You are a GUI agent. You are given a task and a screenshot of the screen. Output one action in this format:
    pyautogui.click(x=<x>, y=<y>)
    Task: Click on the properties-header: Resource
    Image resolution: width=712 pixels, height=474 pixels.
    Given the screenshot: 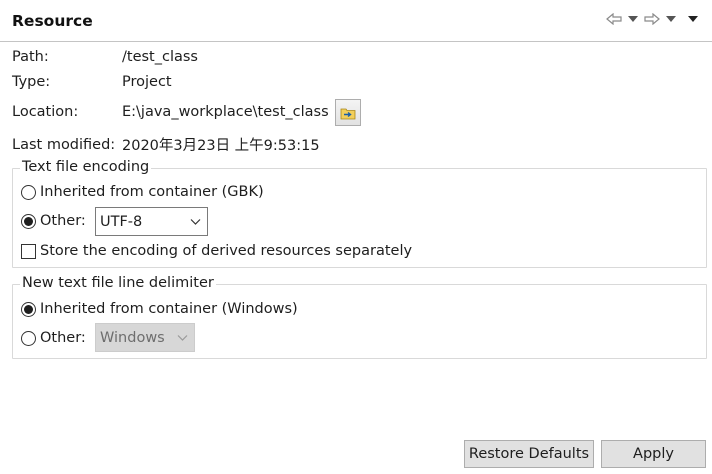 What is the action you would take?
    pyautogui.click(x=356, y=21)
    